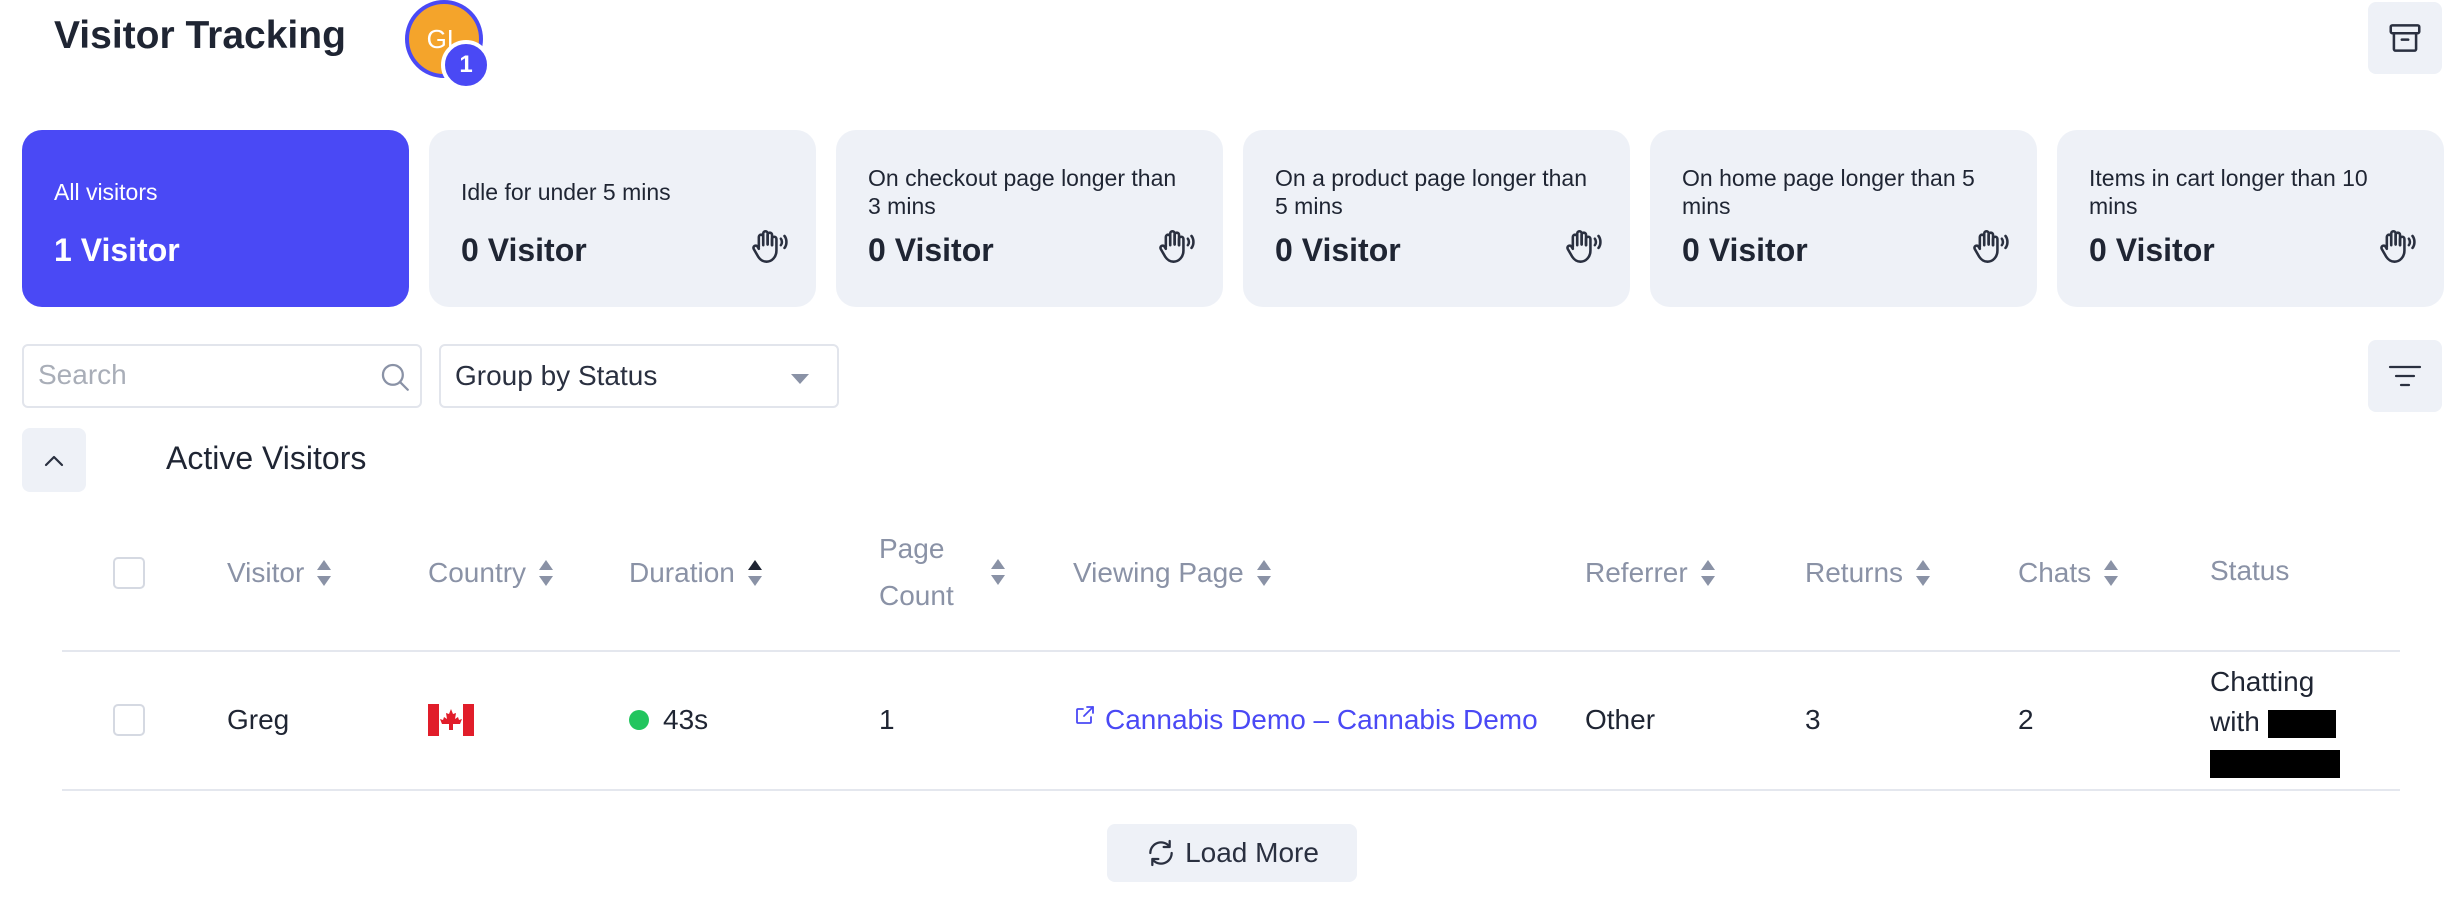  I want to click on collapse-section-button, so click(54, 460).